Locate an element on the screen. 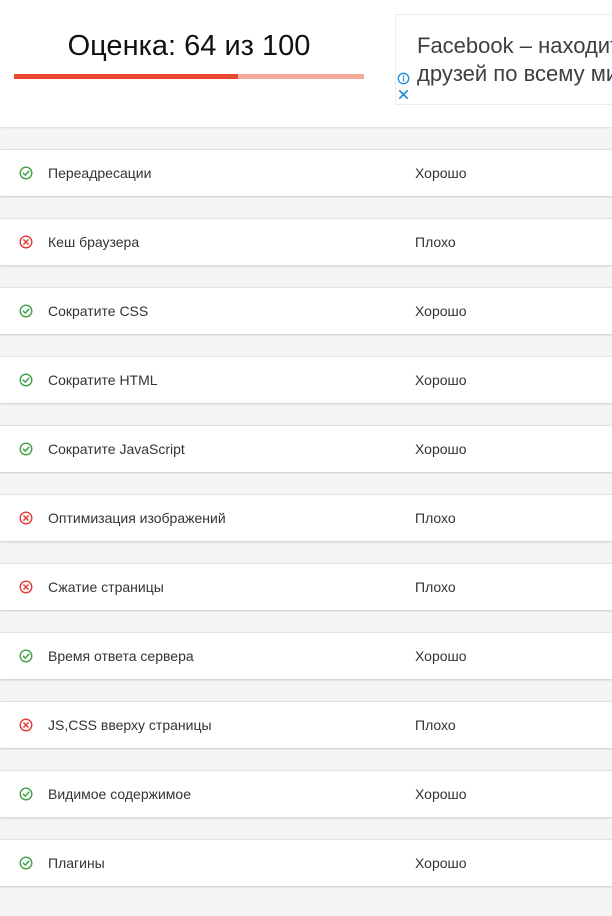  check-row: Плагины Хорошо is located at coordinates (306, 862).